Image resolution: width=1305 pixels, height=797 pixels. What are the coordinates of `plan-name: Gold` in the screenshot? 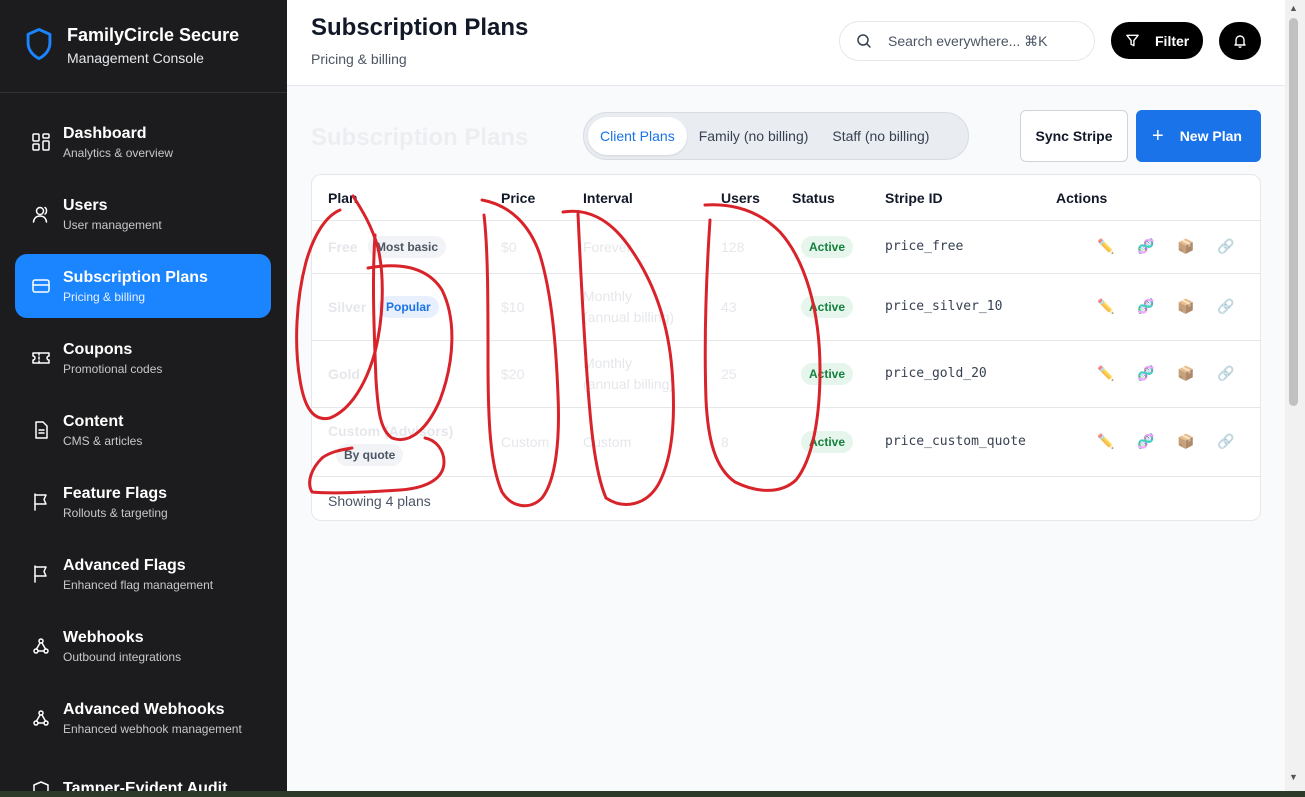 It's located at (344, 373).